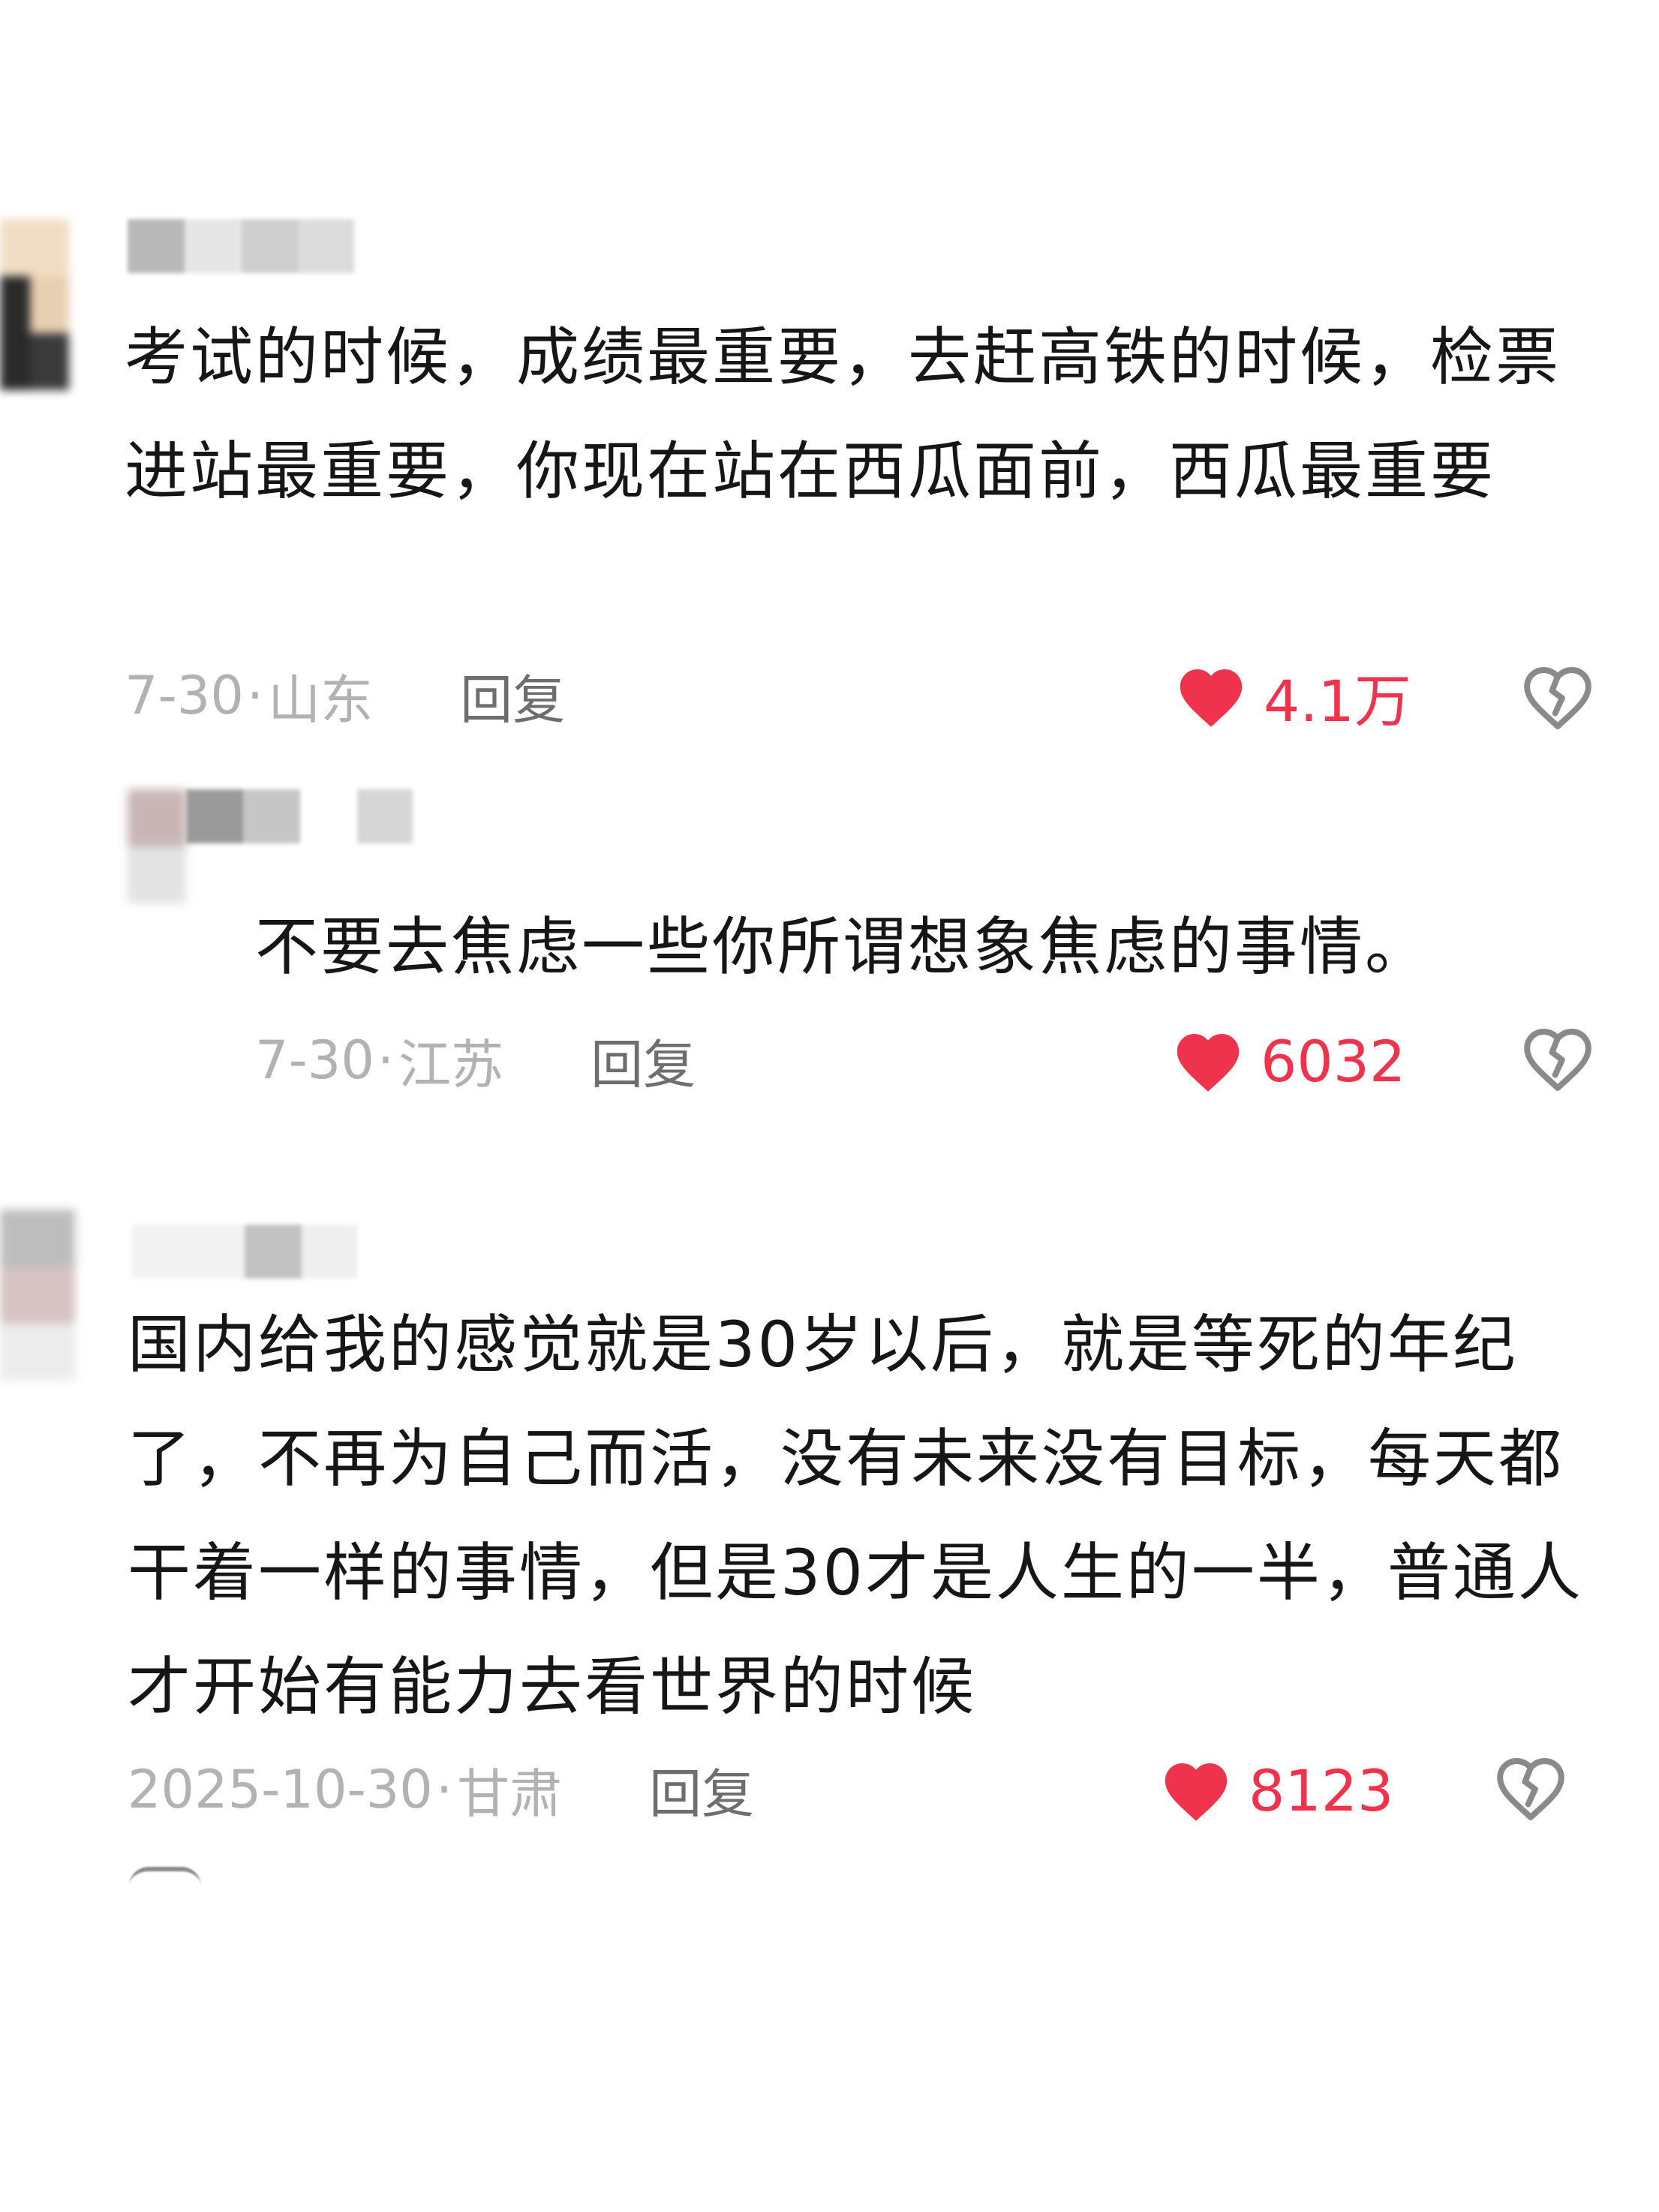  Describe the element at coordinates (321, 700) in the screenshot. I see `comment-region: 山东` at that location.